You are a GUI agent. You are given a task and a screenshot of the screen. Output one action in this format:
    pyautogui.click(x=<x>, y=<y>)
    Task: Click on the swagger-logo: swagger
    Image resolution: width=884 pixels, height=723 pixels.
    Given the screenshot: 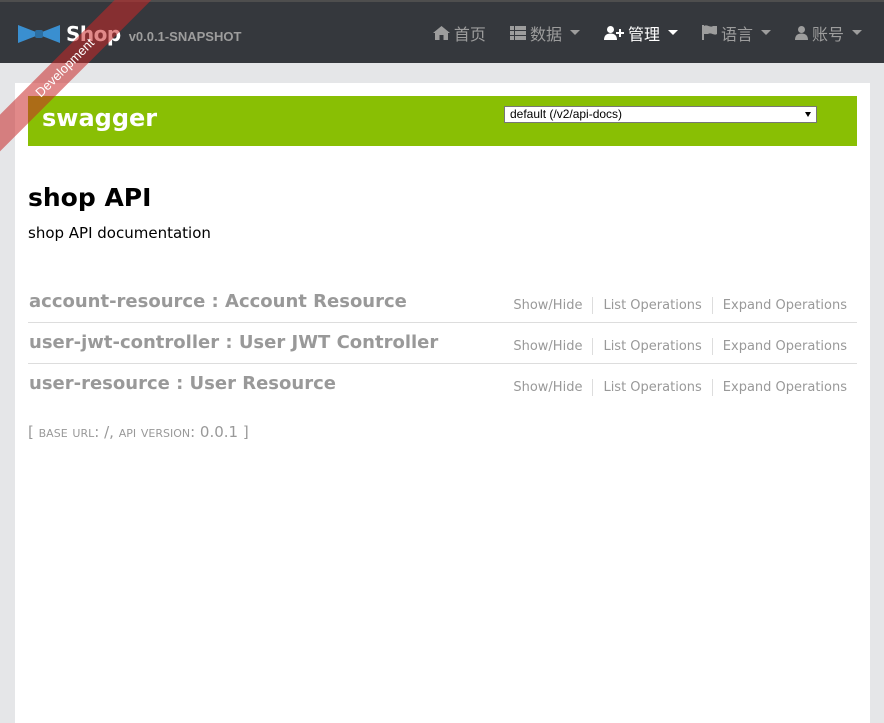 What is the action you would take?
    pyautogui.click(x=99, y=118)
    